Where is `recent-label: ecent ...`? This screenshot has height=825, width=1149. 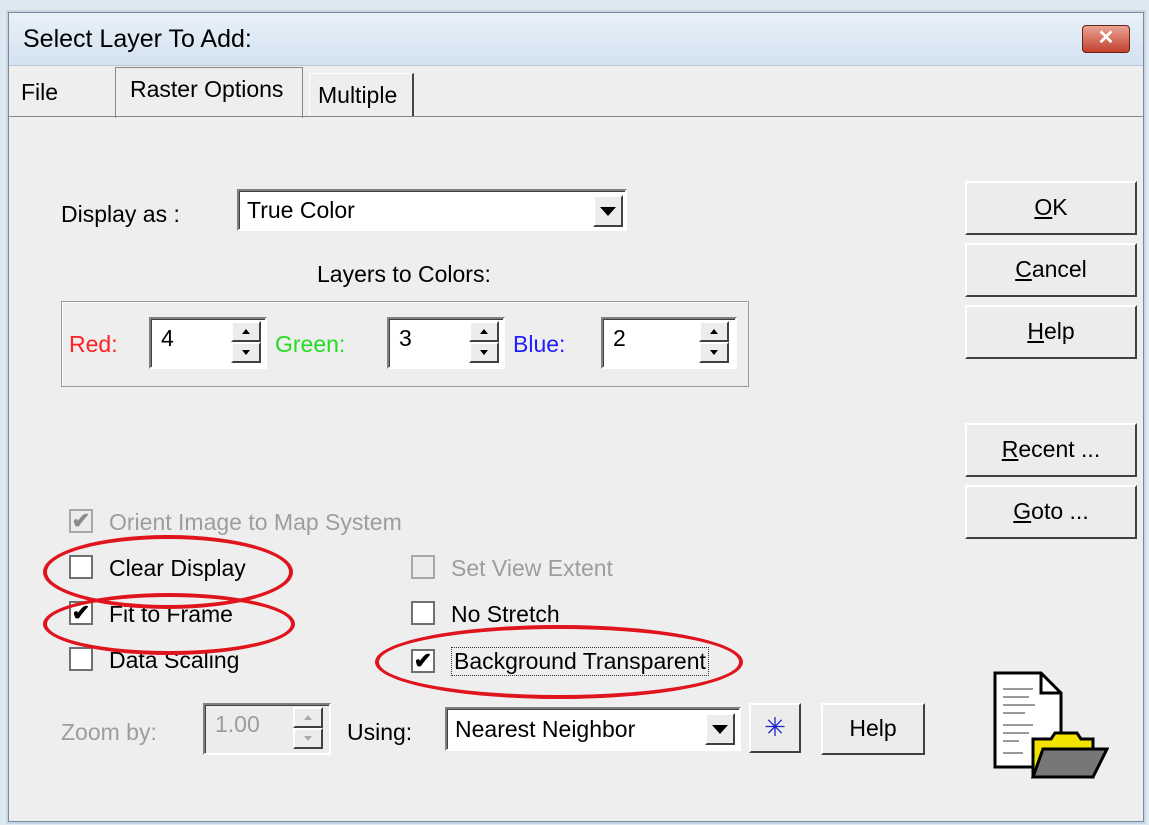
recent-label: ecent ... is located at coordinates (1059, 449).